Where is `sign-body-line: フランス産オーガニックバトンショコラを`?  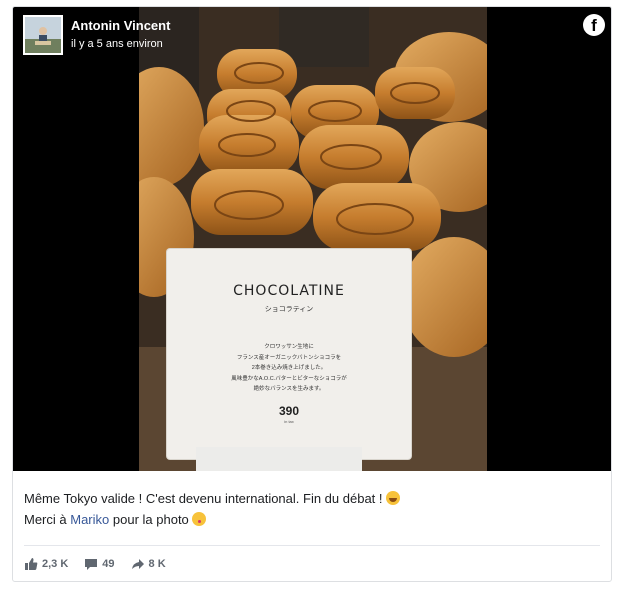 sign-body-line: フランス産オーガニックバトンショコラを is located at coordinates (289, 357).